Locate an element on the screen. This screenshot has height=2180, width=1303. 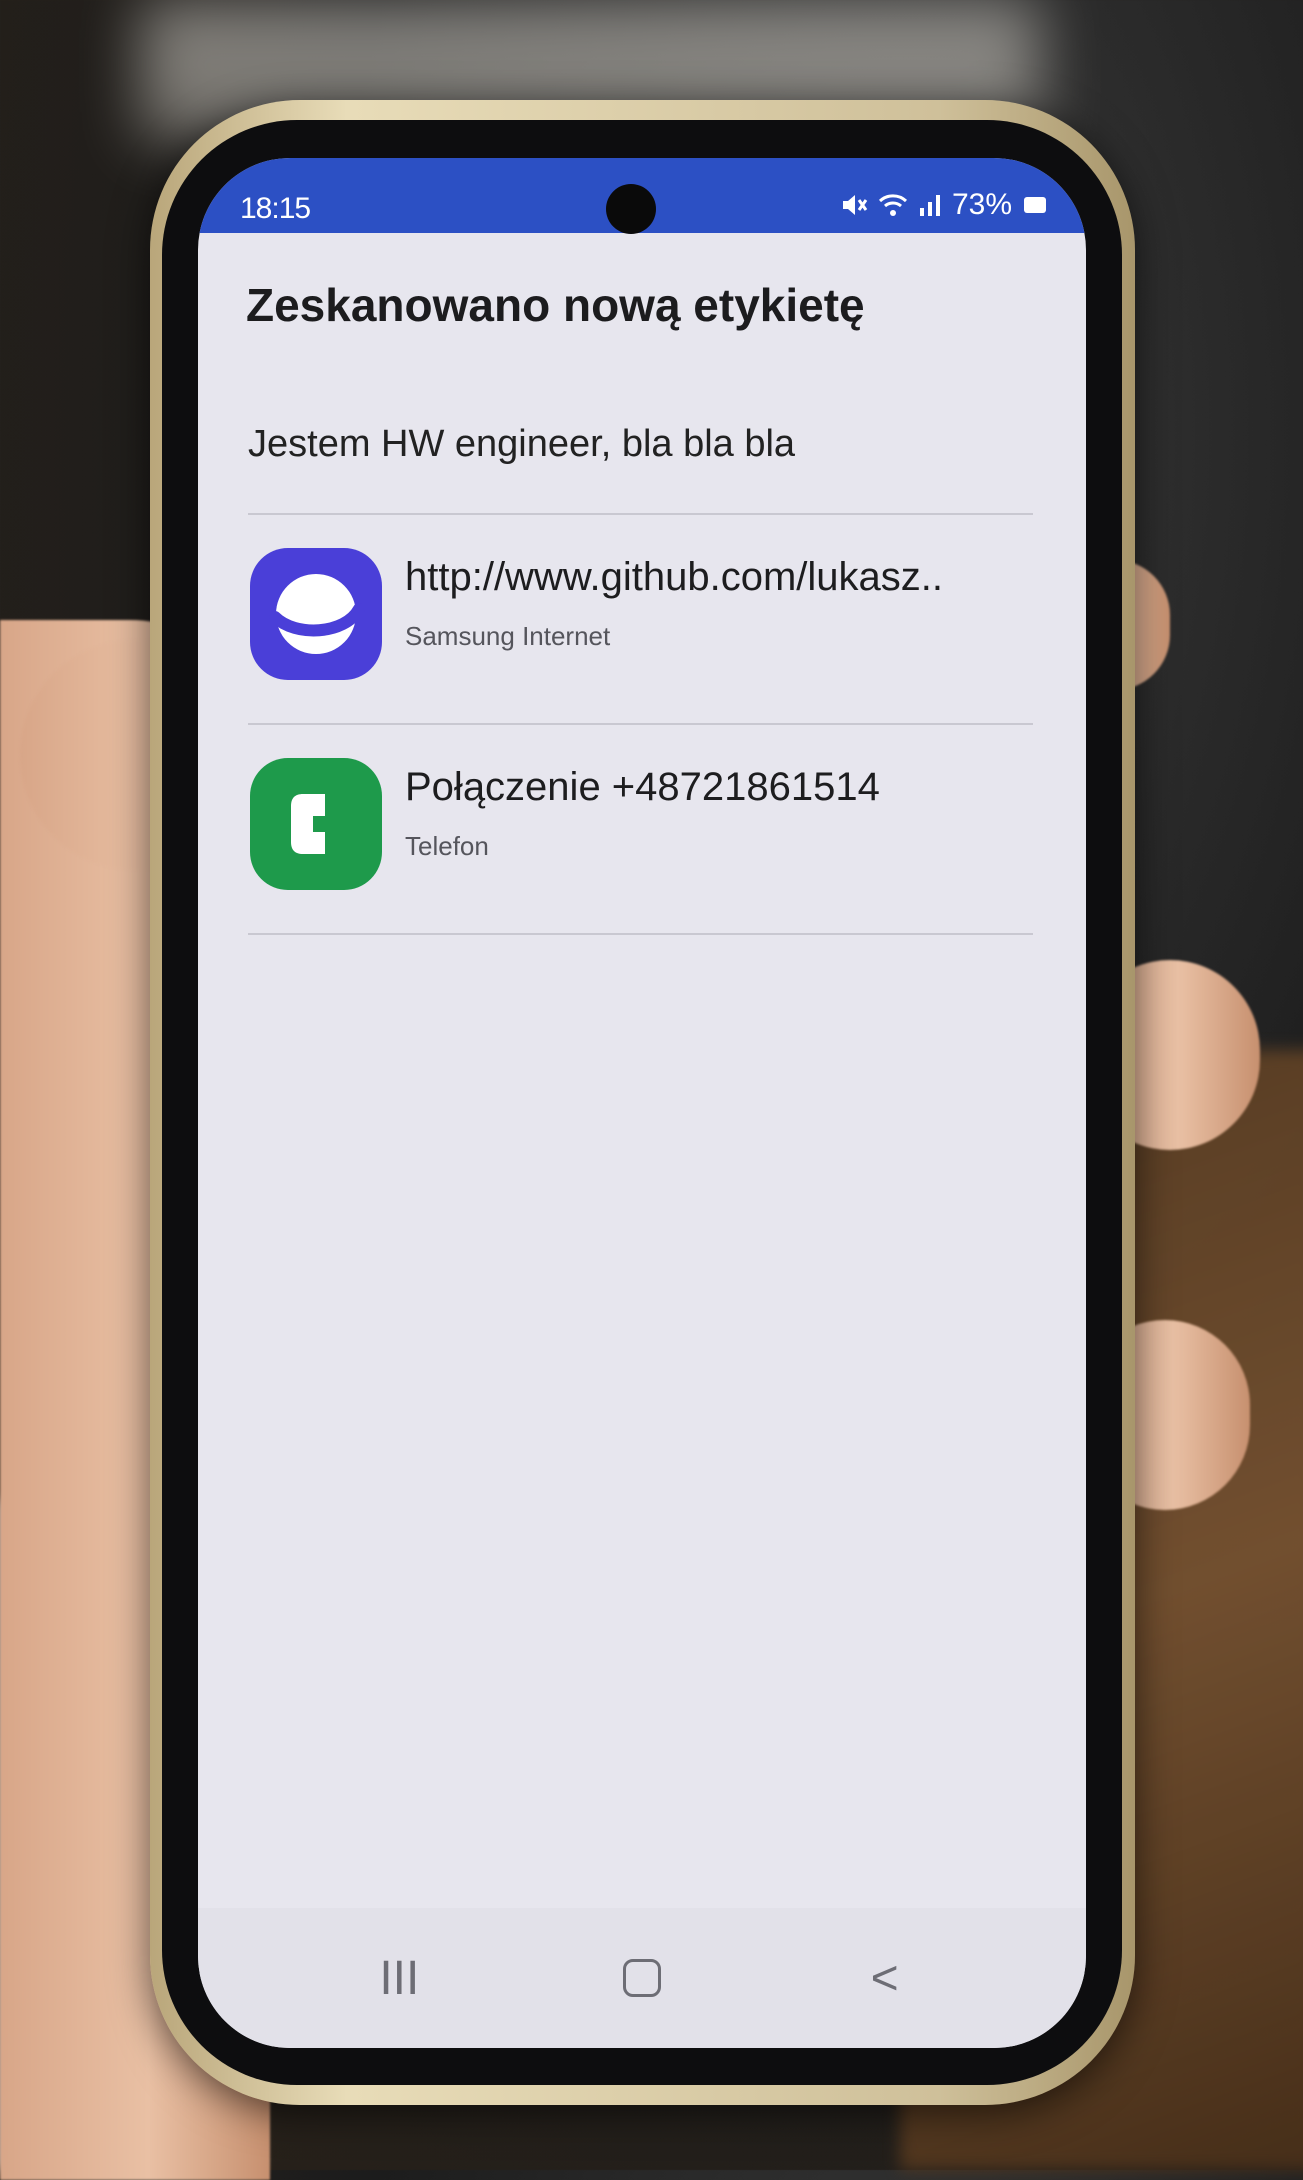
battery-percent: 73% is located at coordinates (981, 204).